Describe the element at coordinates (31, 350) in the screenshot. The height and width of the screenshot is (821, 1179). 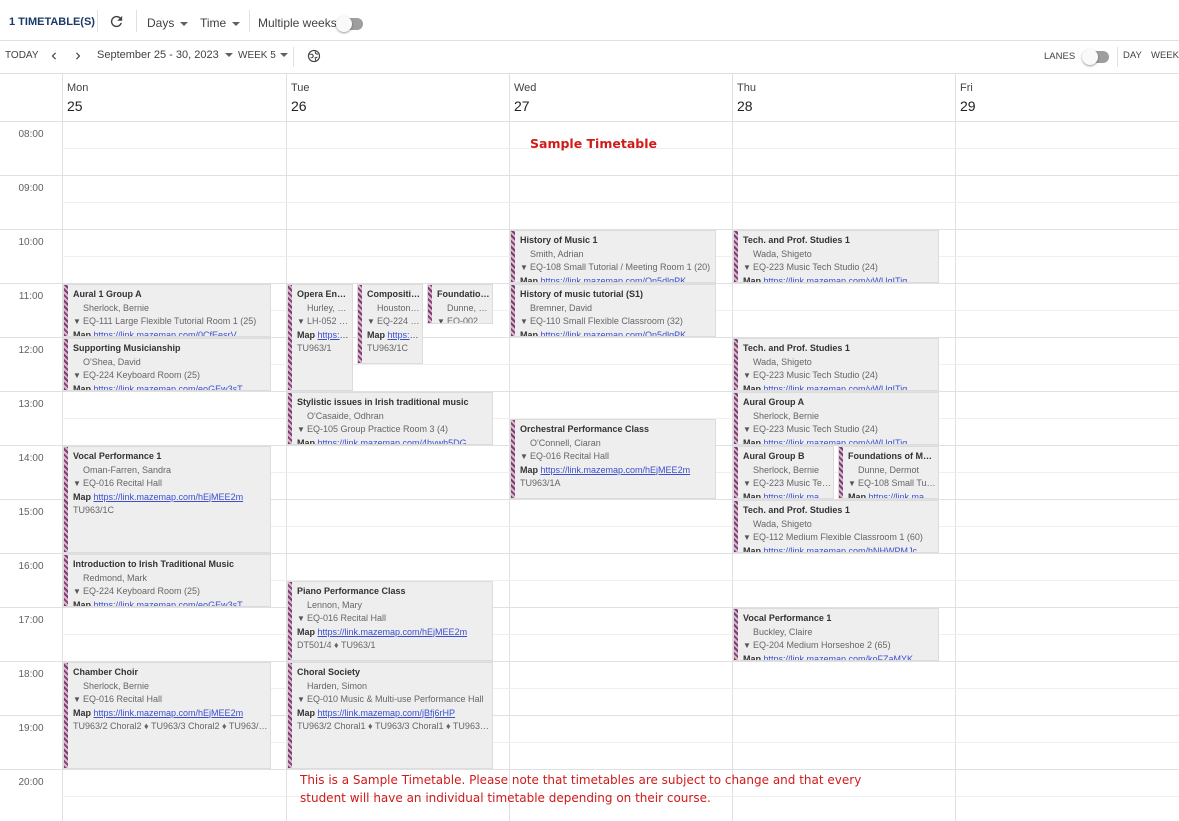
I see `hour-label: 12:00` at that location.